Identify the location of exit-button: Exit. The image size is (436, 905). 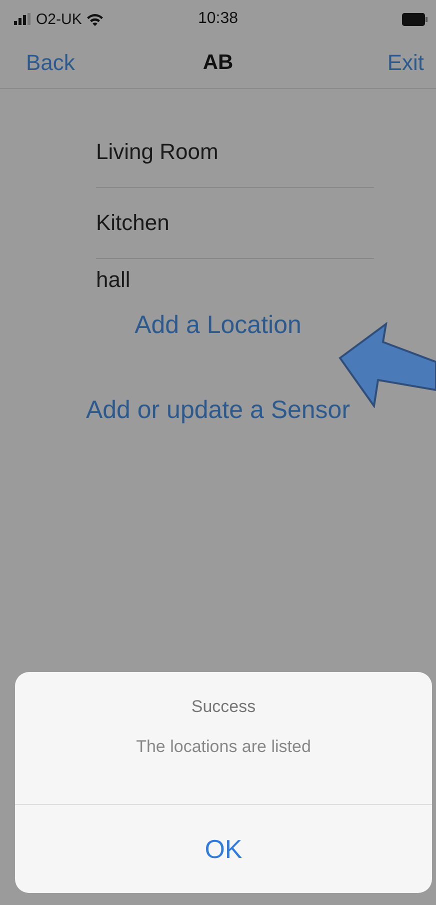
(405, 63).